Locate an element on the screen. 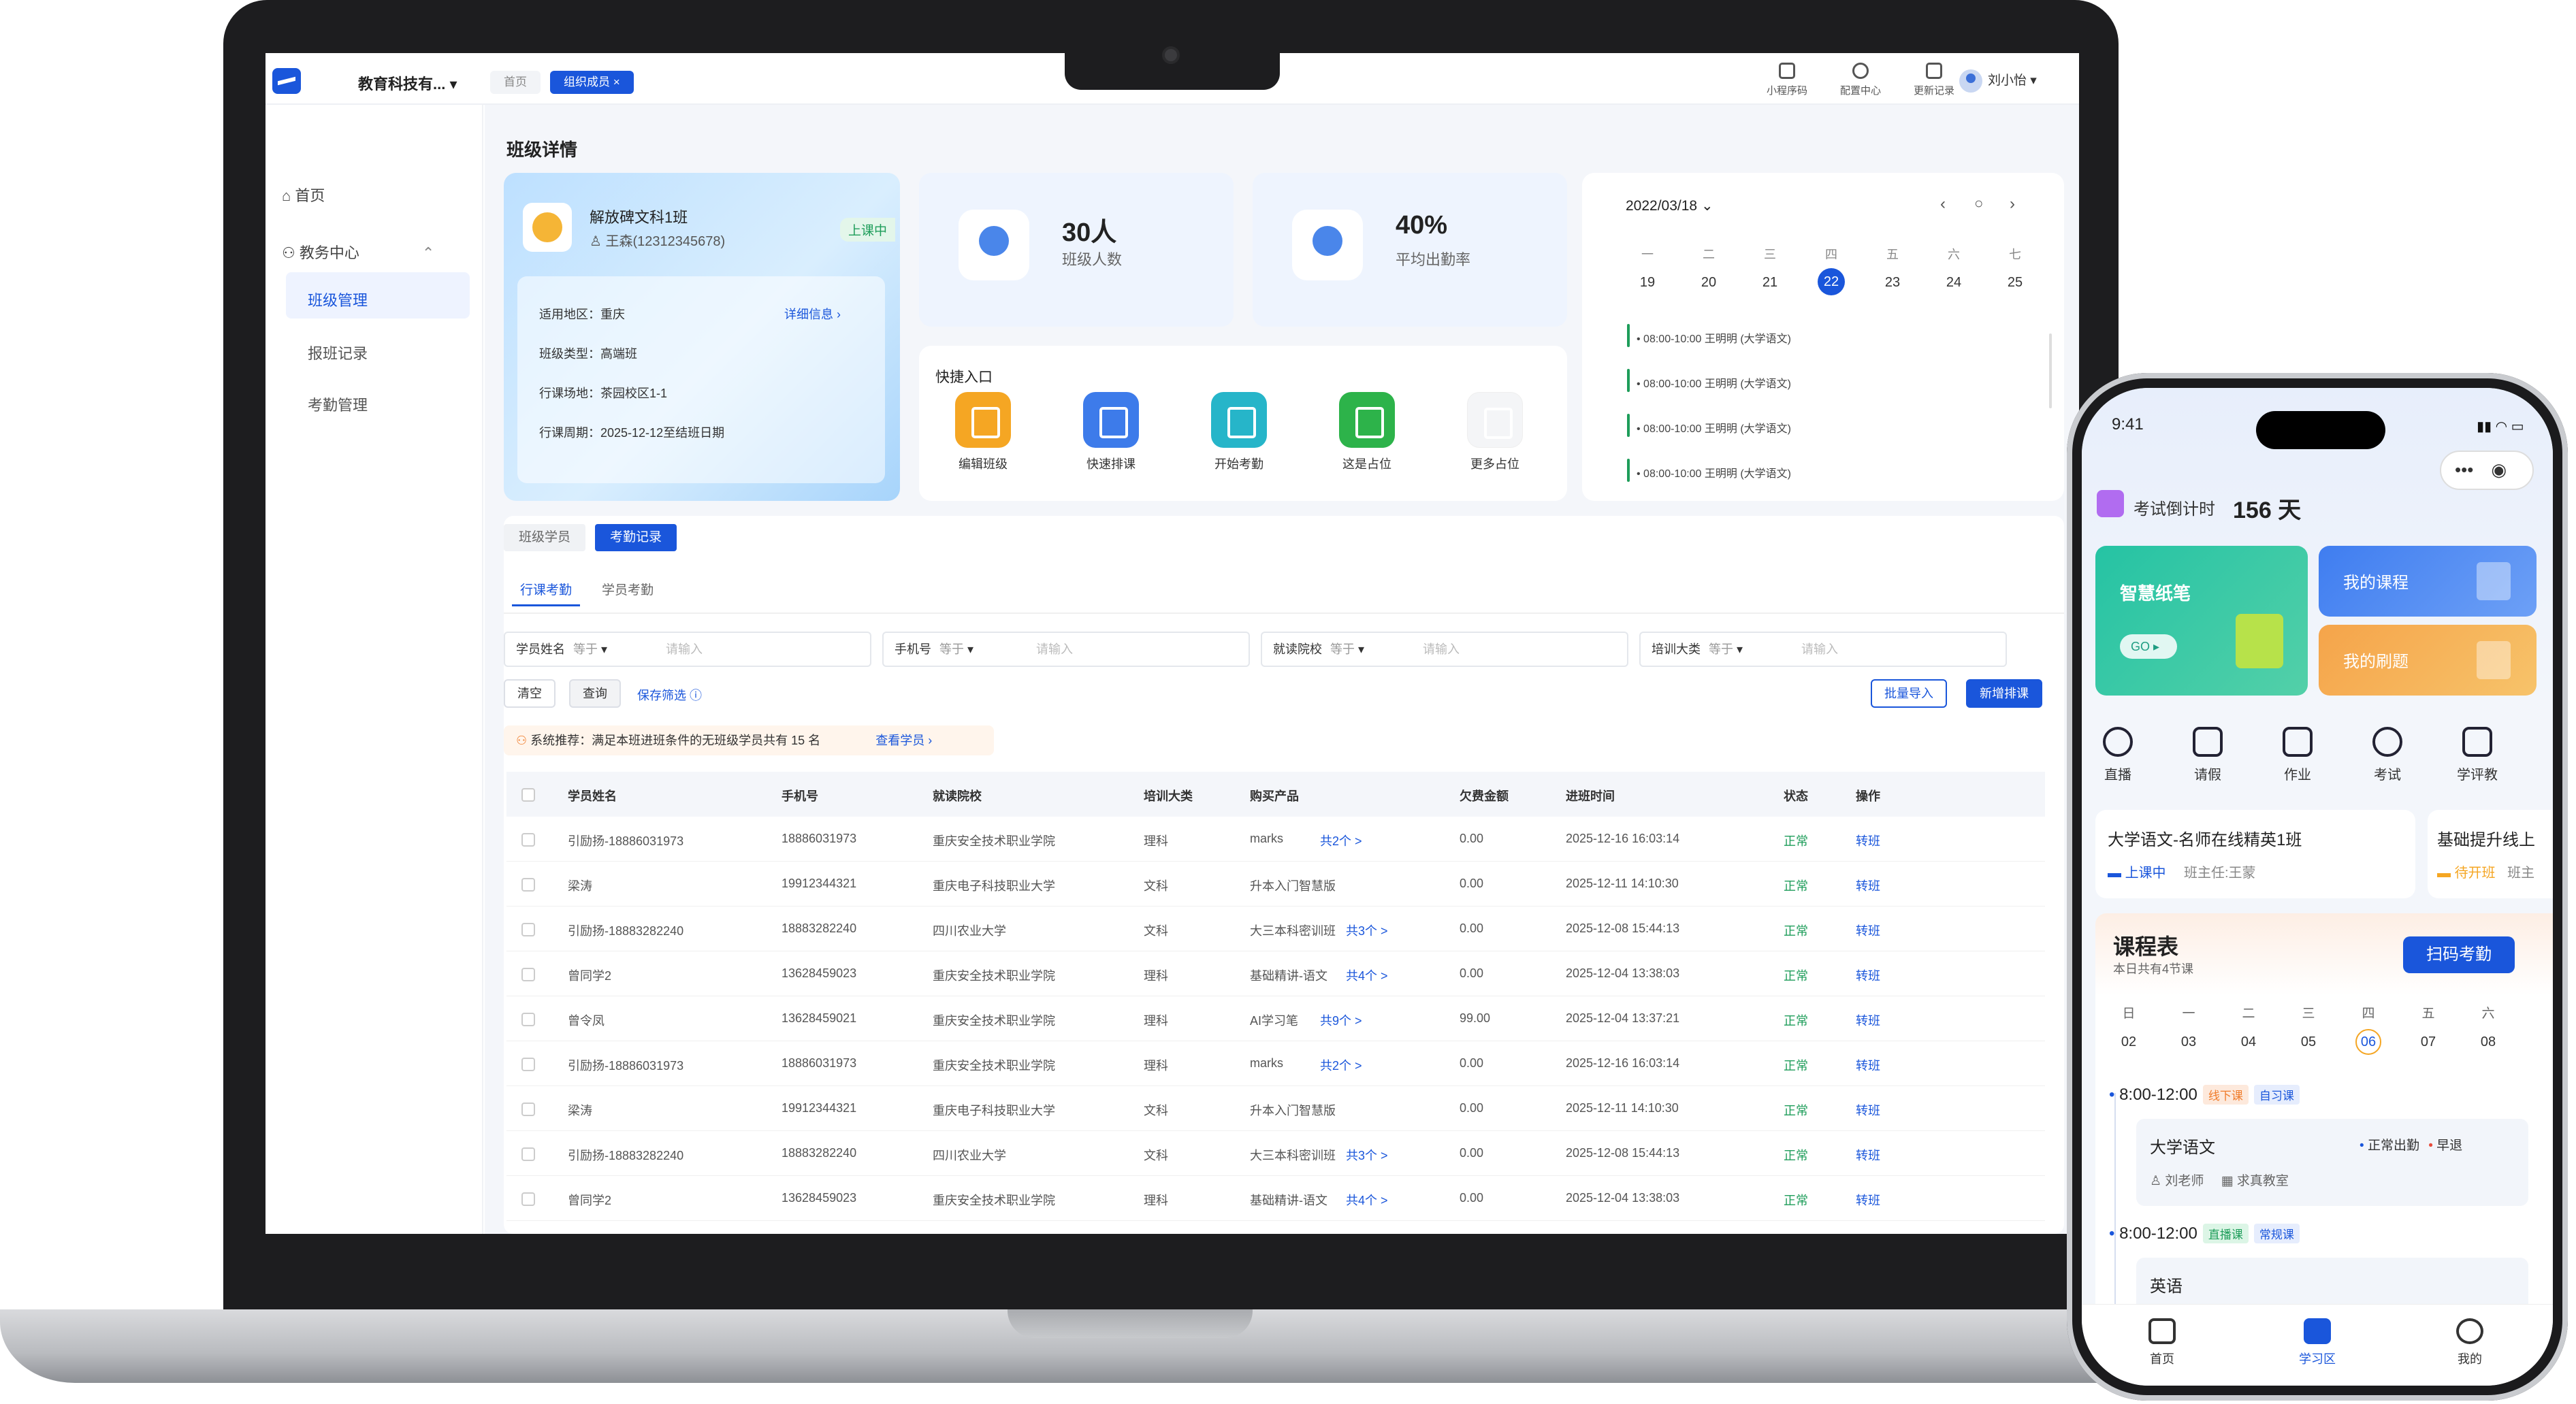  filter-school: 就读院校 等于 ▾ 请输入 is located at coordinates (1445, 650).